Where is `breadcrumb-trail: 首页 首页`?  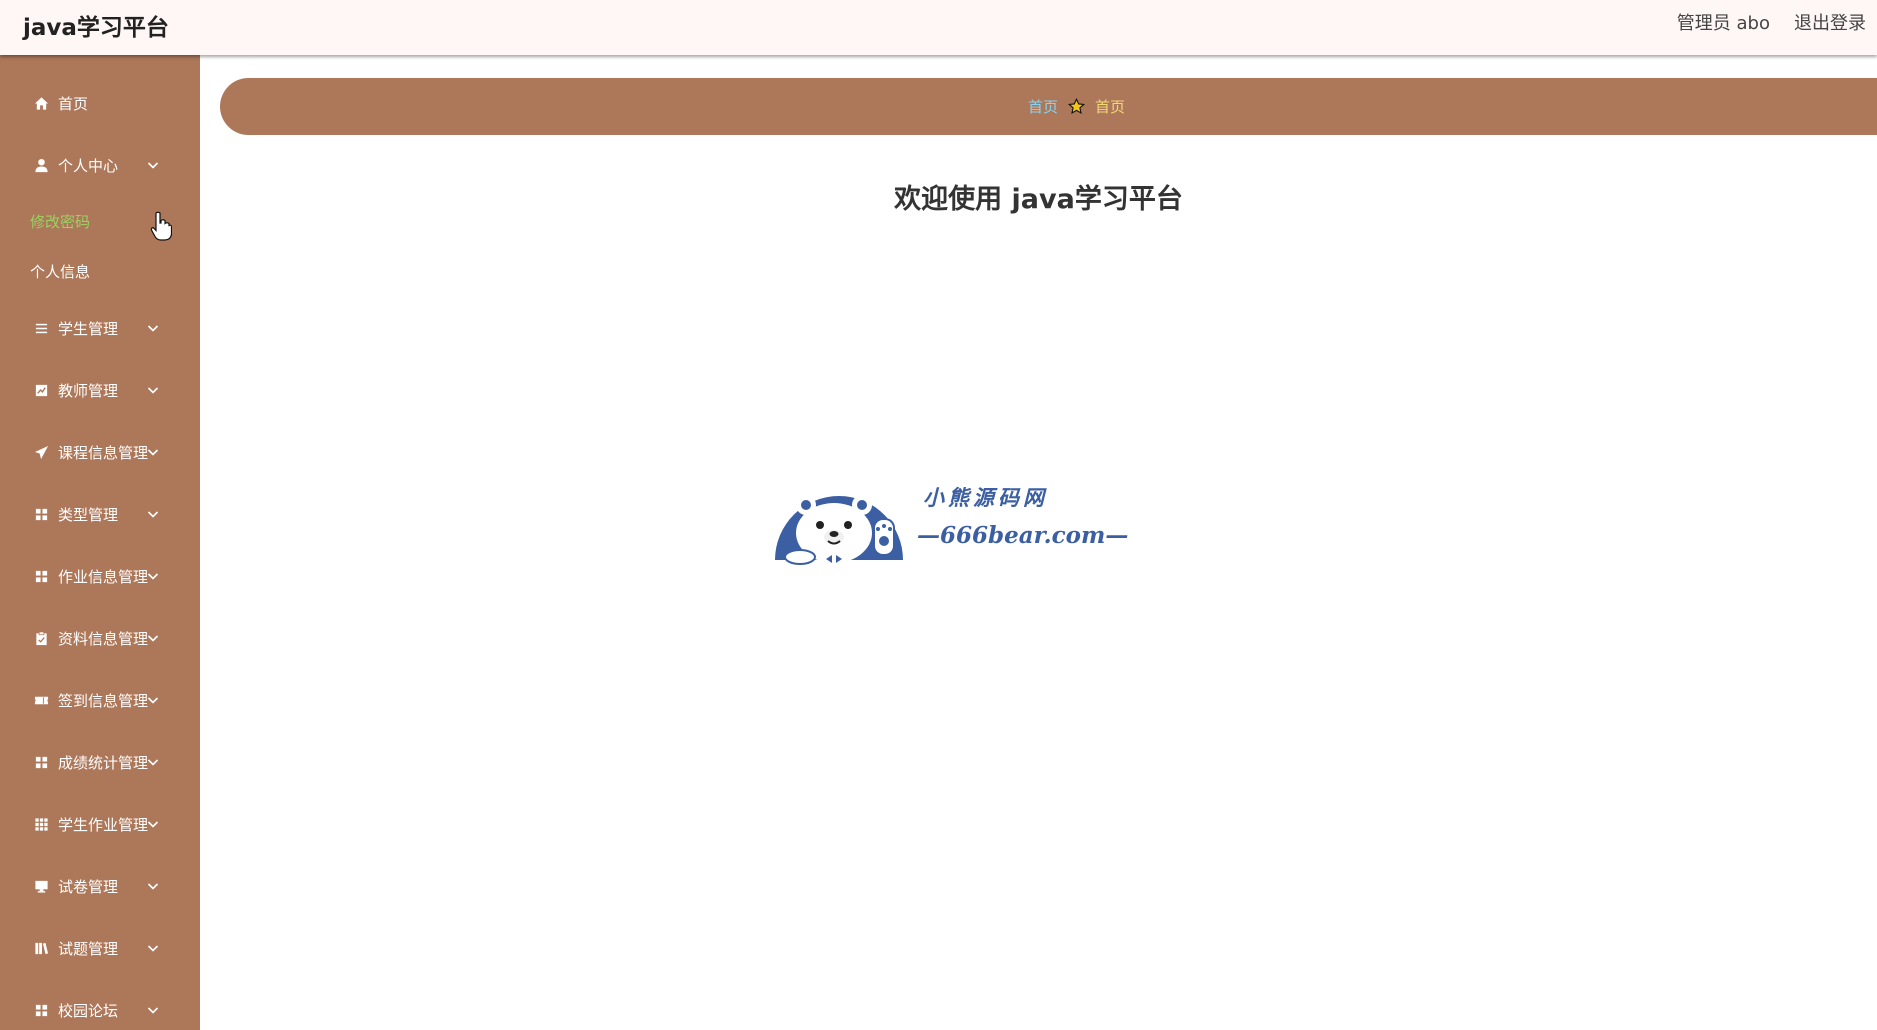
breadcrumb-trail: 首页 首页 is located at coordinates (1076, 106).